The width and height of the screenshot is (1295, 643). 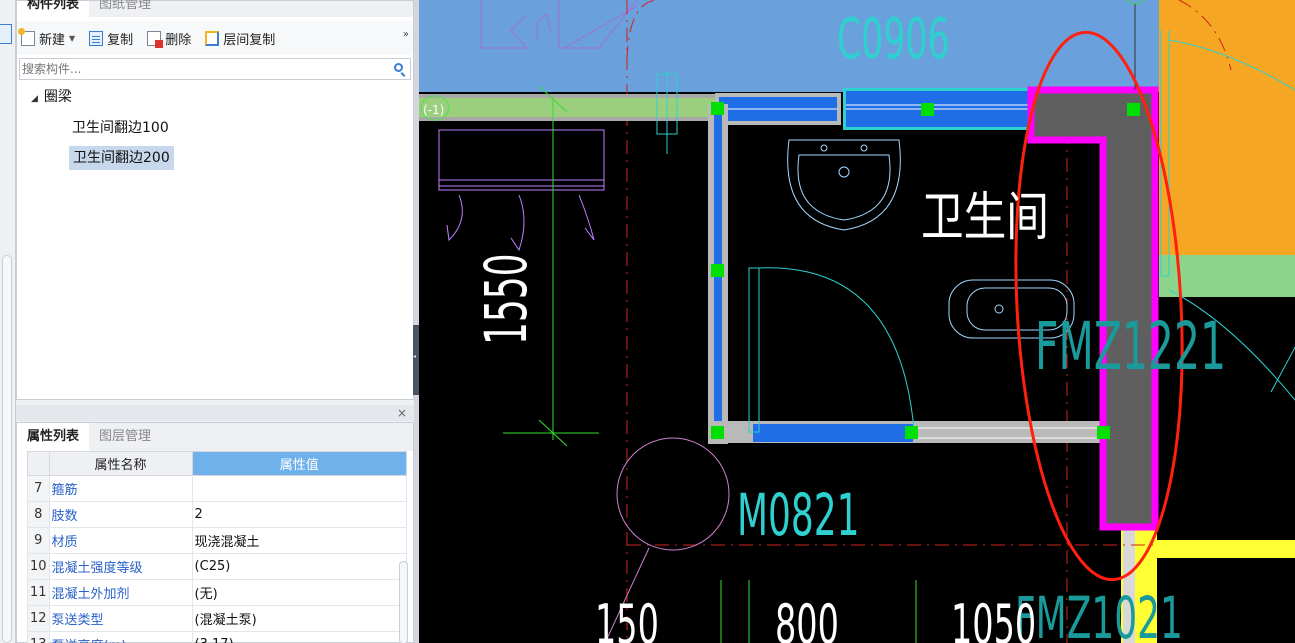 What do you see at coordinates (985, 218) in the screenshot?
I see `room-label: 卫生间` at bounding box center [985, 218].